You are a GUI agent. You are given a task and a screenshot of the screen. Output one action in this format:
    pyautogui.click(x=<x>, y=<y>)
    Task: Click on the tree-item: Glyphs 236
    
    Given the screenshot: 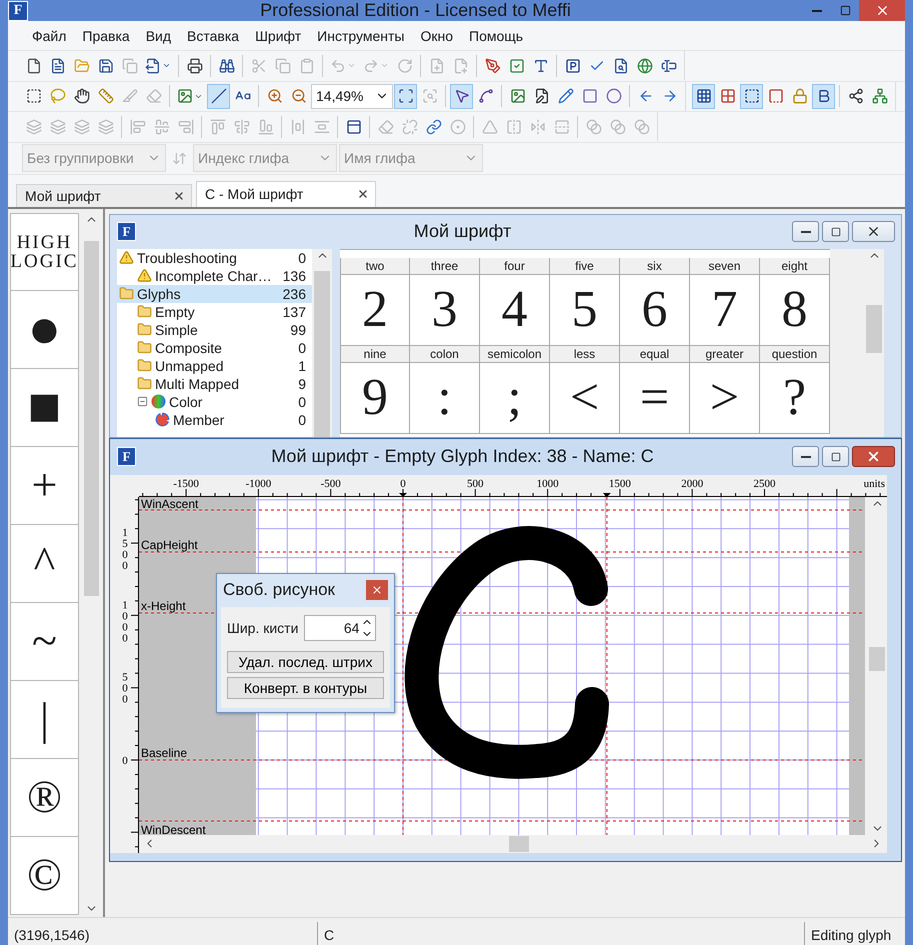 What is the action you would take?
    pyautogui.click(x=214, y=293)
    